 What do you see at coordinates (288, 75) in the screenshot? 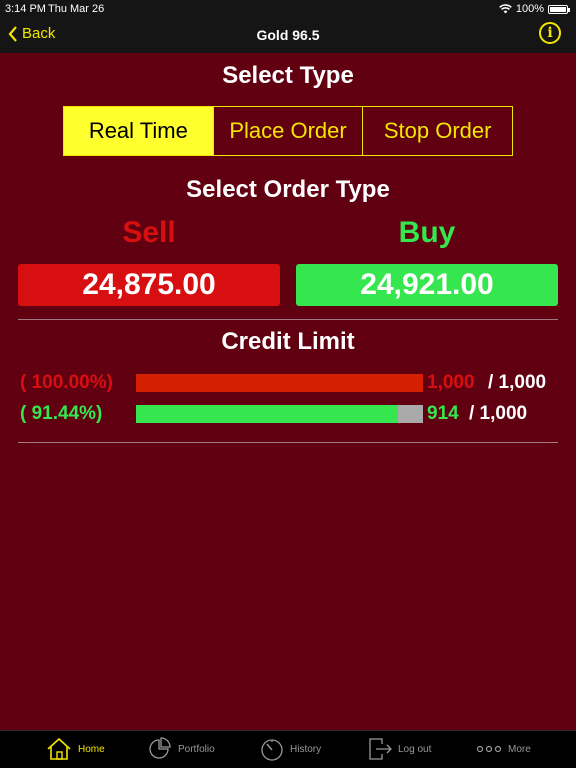
I see `select-type-heading: Select Type` at bounding box center [288, 75].